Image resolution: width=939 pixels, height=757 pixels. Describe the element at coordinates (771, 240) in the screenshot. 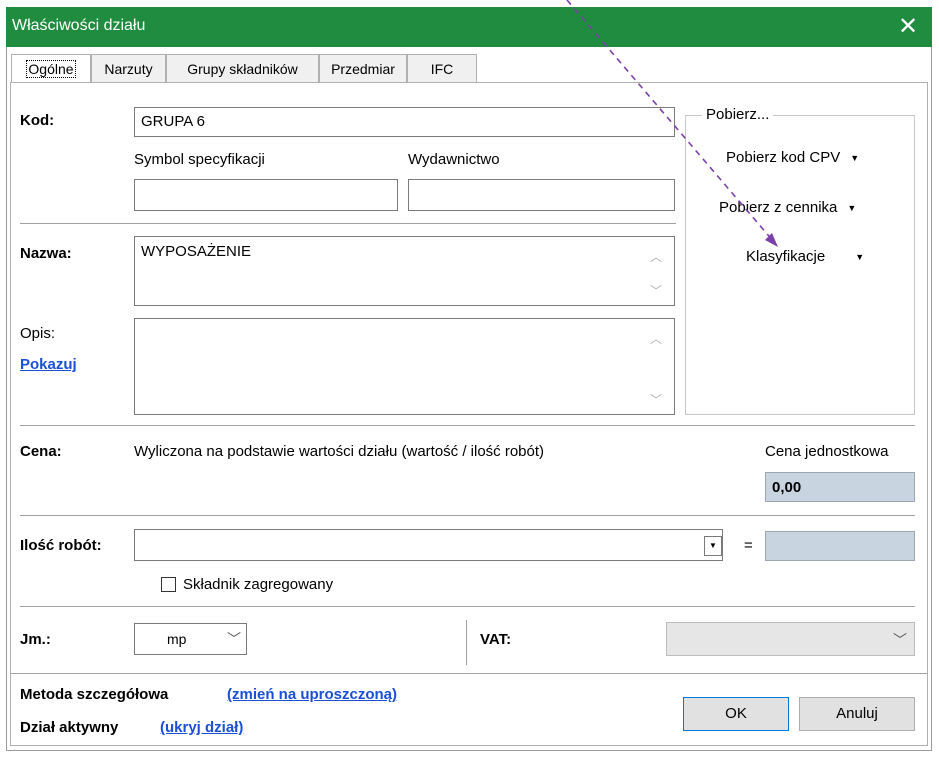

I see `annotation-arrow-head` at that location.